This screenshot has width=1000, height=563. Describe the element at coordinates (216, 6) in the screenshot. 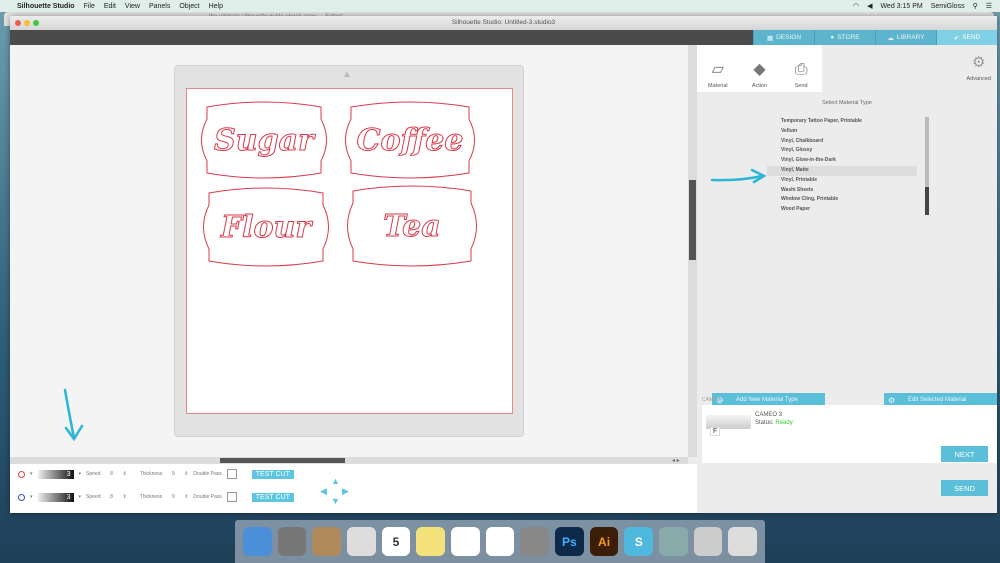

I see `menu-help: Help` at that location.